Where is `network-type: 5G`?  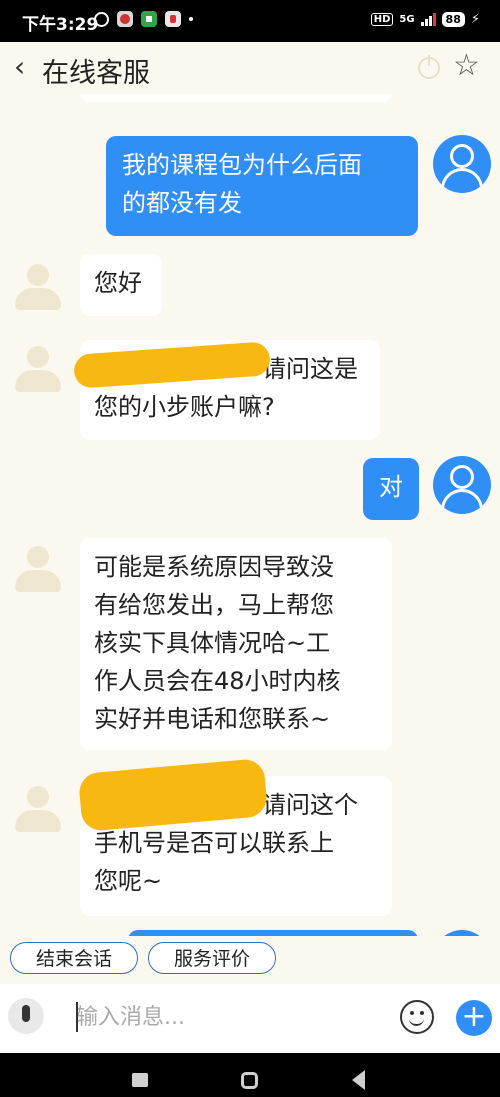
network-type: 5G is located at coordinates (407, 19).